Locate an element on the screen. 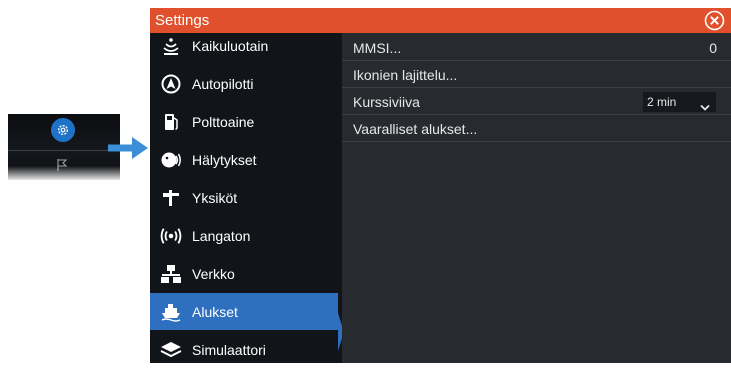 This screenshot has width=731, height=368. fuel-pump-icon is located at coordinates (171, 122).